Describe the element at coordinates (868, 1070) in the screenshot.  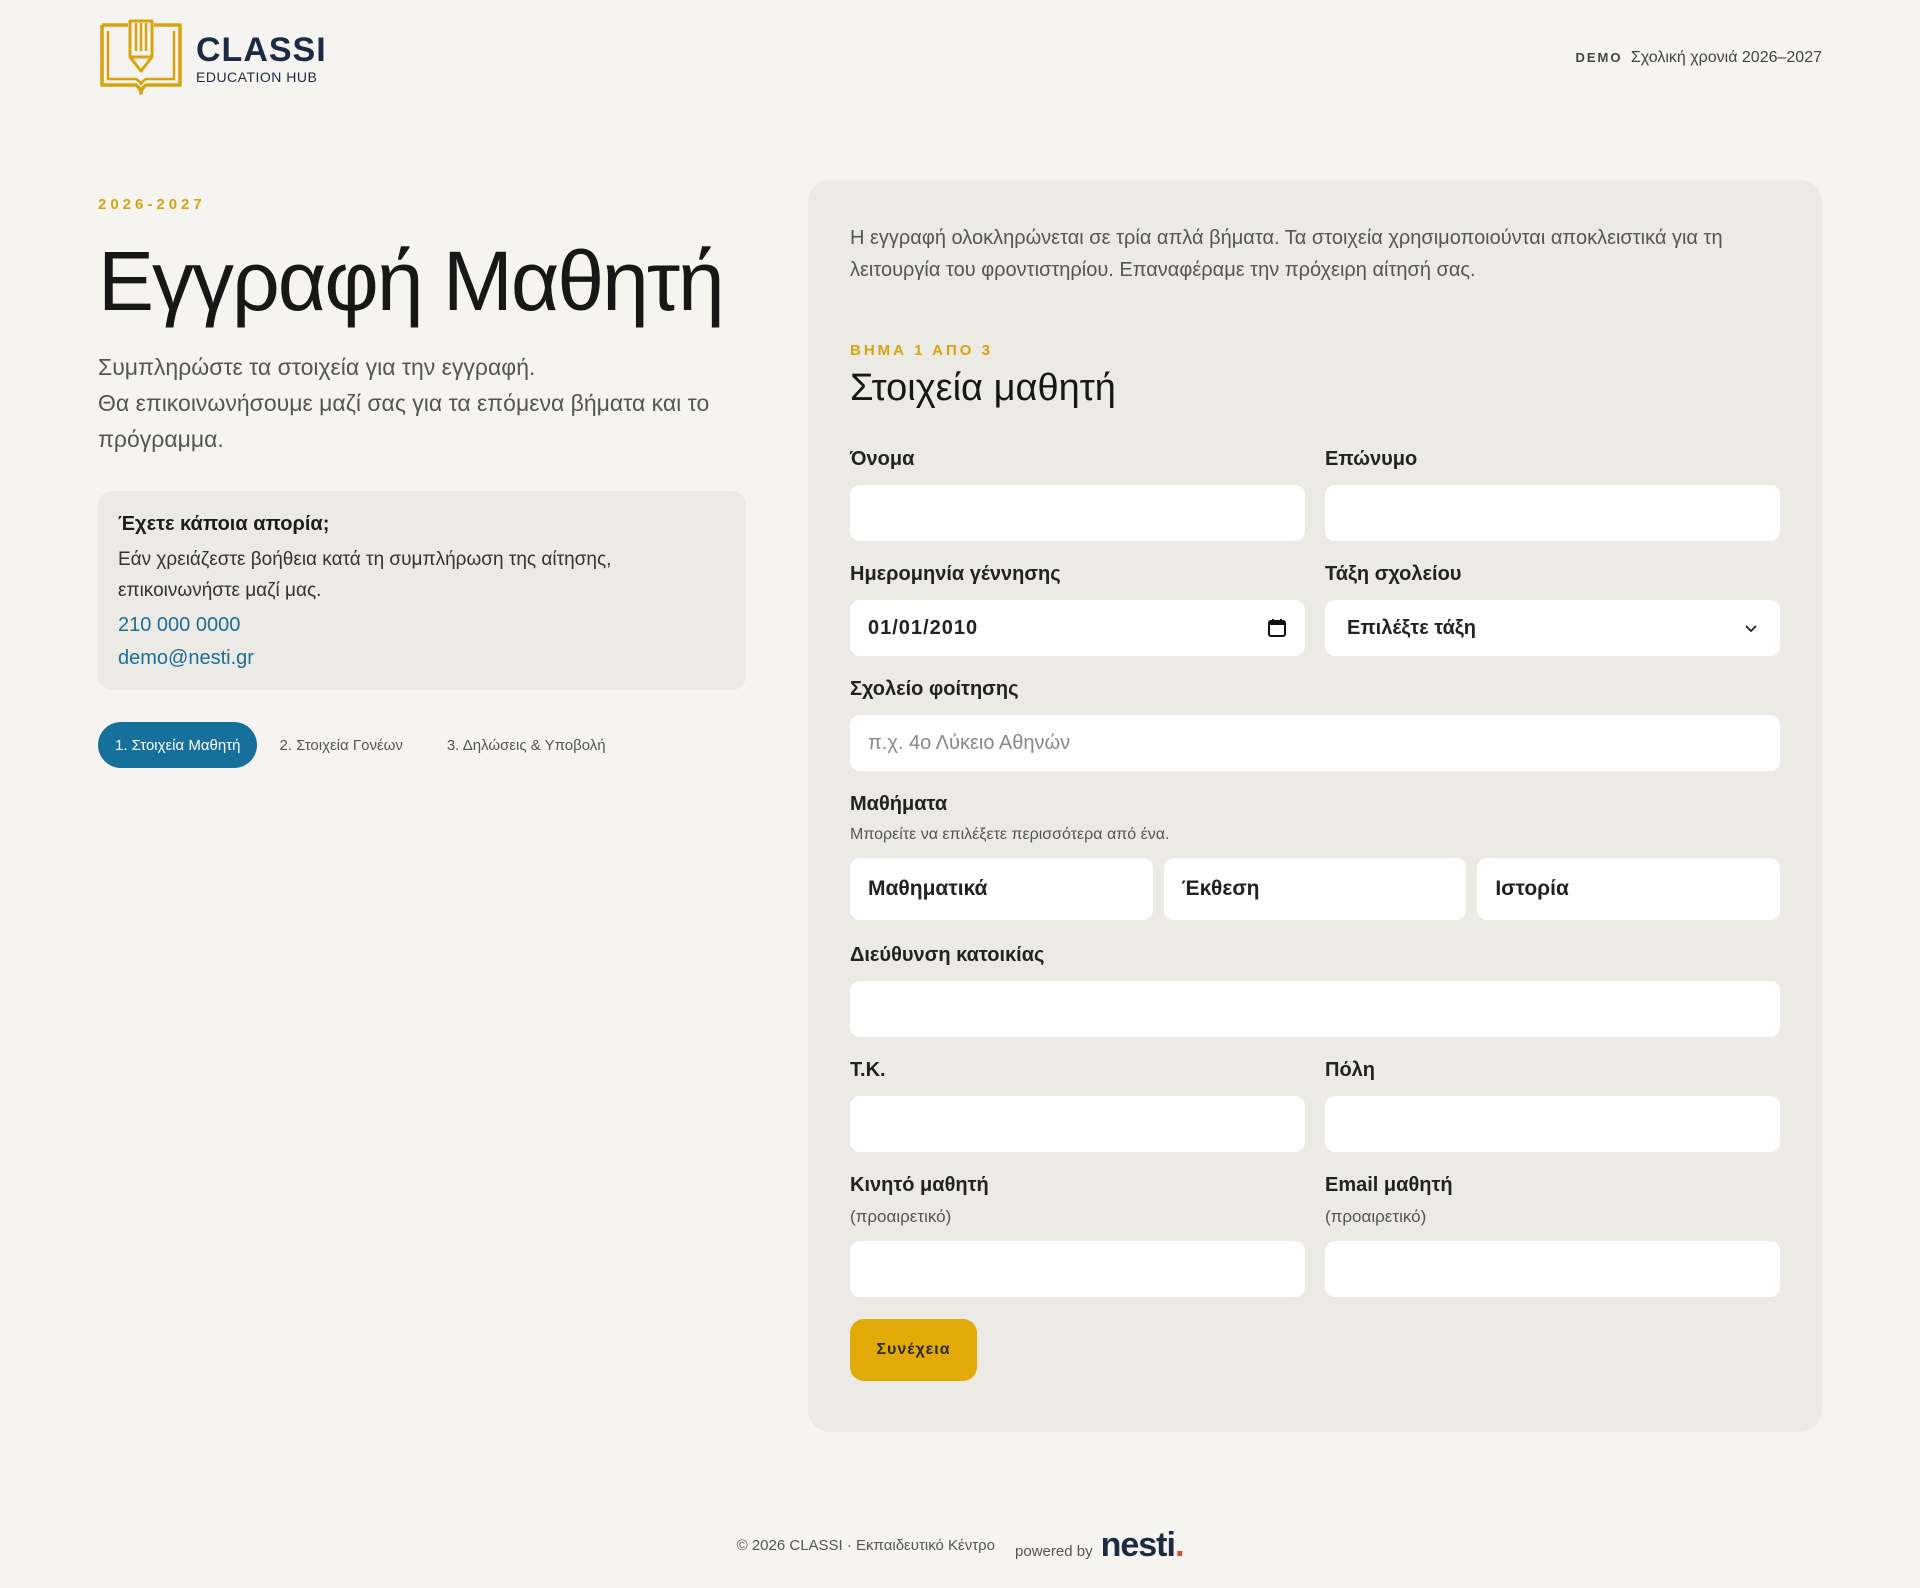
I see `zip-label: Τ.Κ.` at that location.